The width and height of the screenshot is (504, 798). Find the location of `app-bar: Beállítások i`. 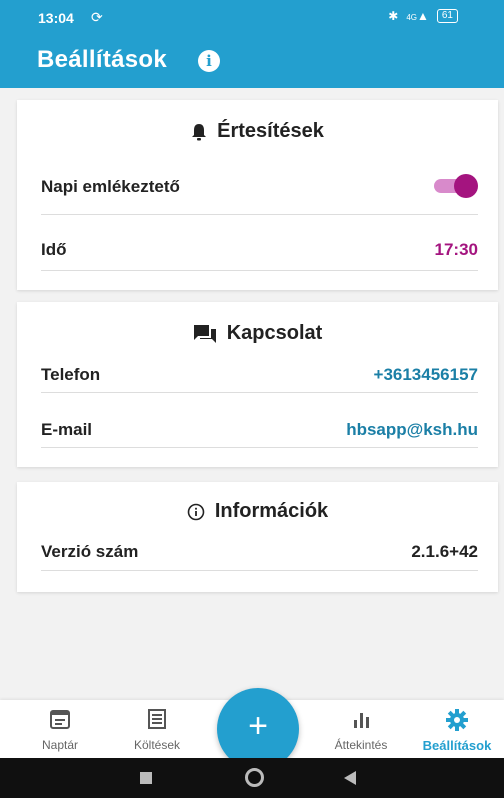

app-bar: Beállítások i is located at coordinates (252, 62).